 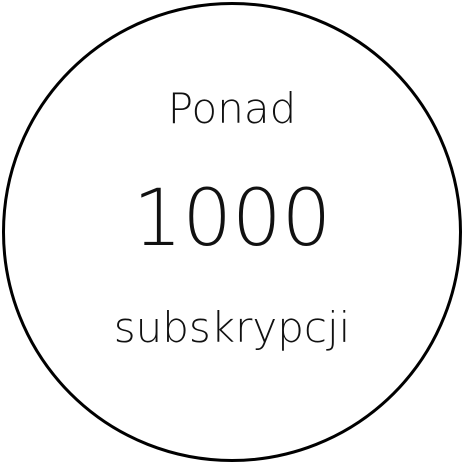 What do you see at coordinates (232, 327) in the screenshot?
I see `badge-suffix-text: subskrypcji` at bounding box center [232, 327].